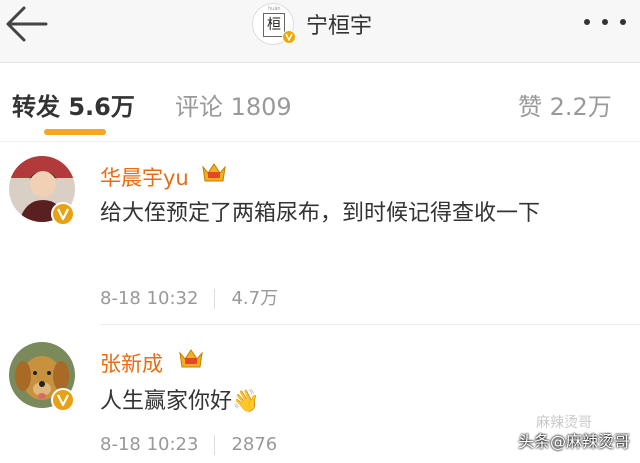 This screenshot has width=640, height=463. I want to click on repost-meta: 8-18 10:32 4.7万, so click(189, 297).